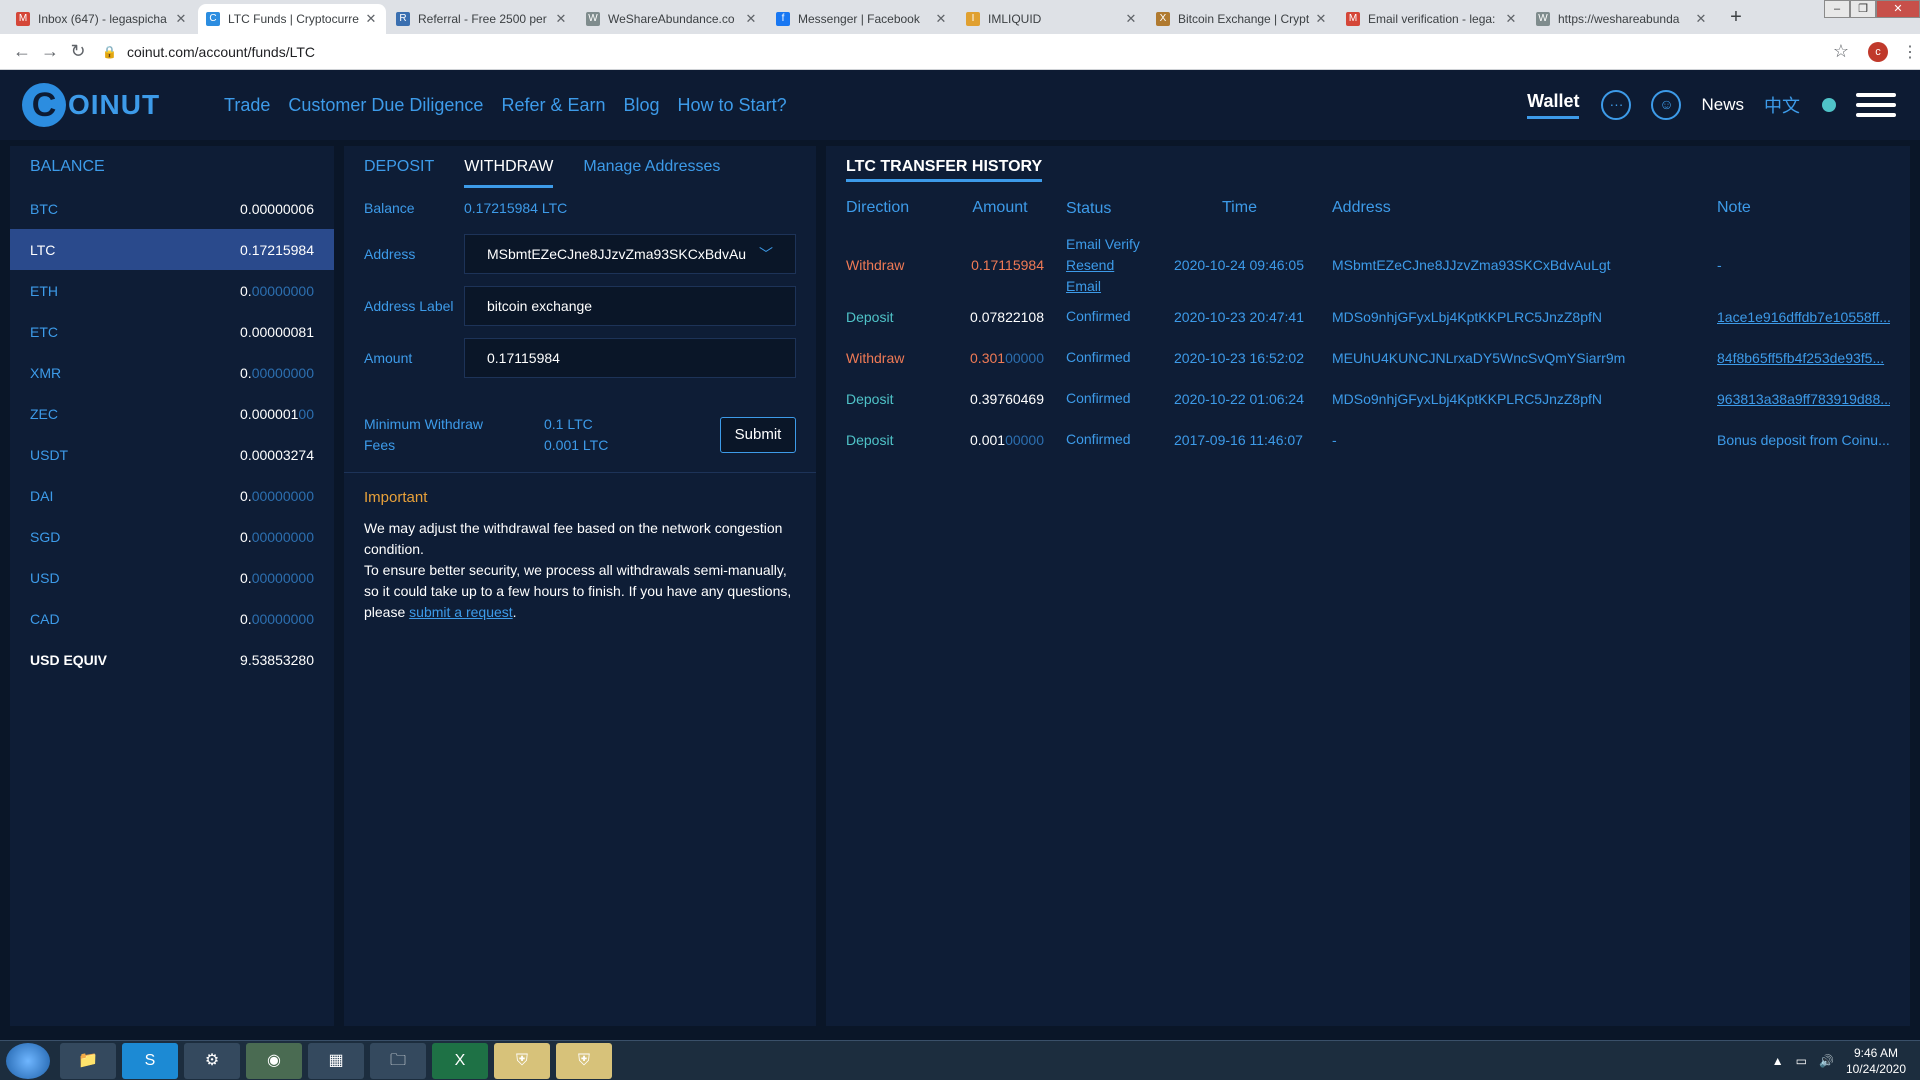 The image size is (1920, 1080). Describe the element at coordinates (172, 495) in the screenshot. I see `balance-row-dai: DAI 0.00000000` at that location.